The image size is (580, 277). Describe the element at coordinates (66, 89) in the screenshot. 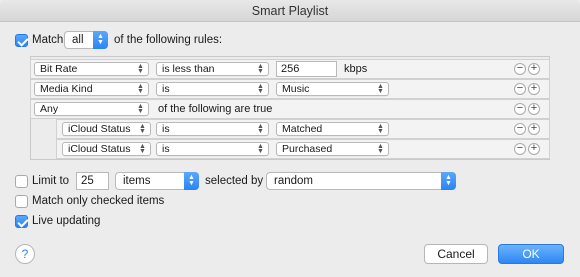

I see `rule-field-value: Media Kind` at that location.